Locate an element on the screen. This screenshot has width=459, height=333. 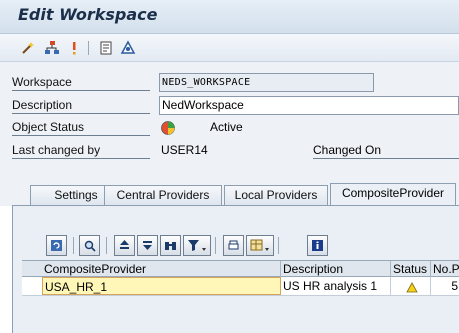
tab-compositeprovider: CompositeProvider is located at coordinates (393, 194).